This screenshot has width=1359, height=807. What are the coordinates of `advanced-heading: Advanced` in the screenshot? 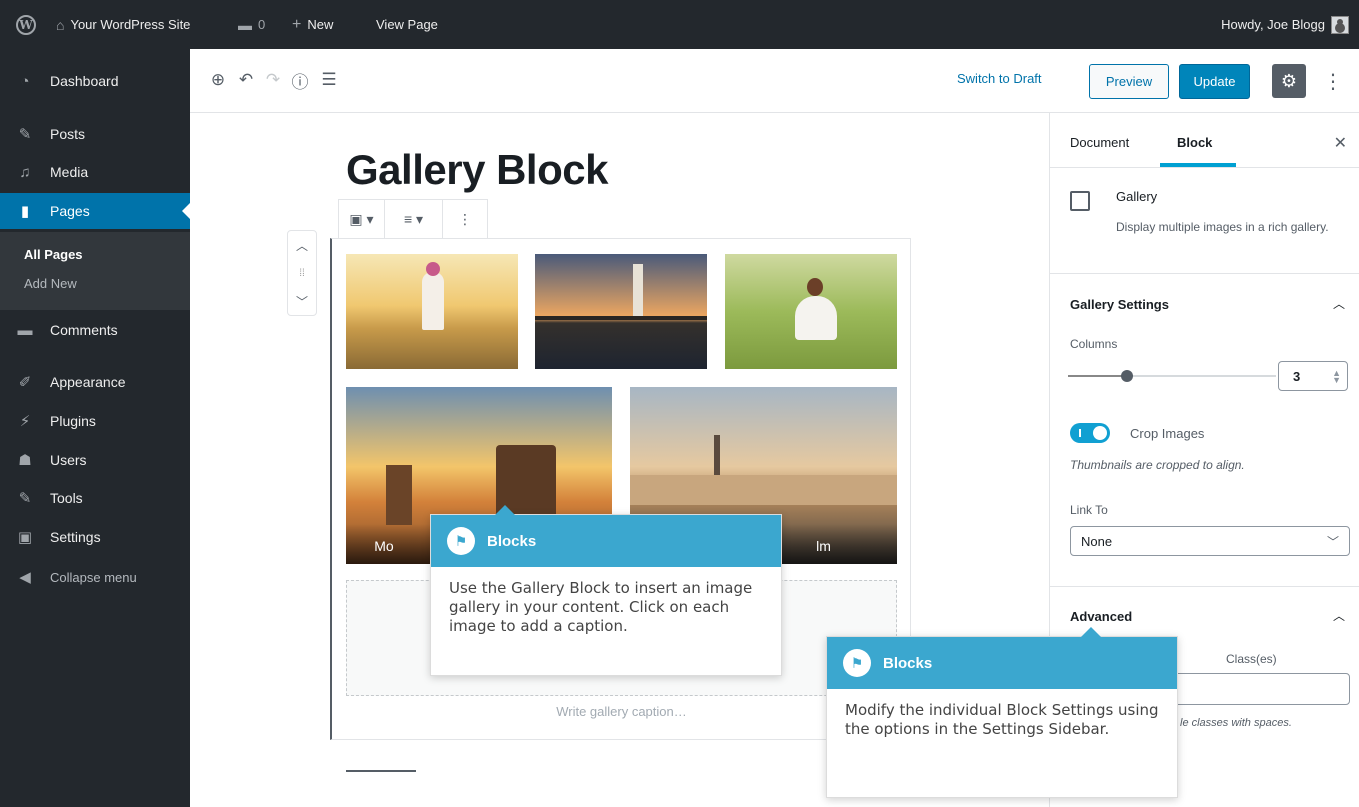 It's located at (1101, 616).